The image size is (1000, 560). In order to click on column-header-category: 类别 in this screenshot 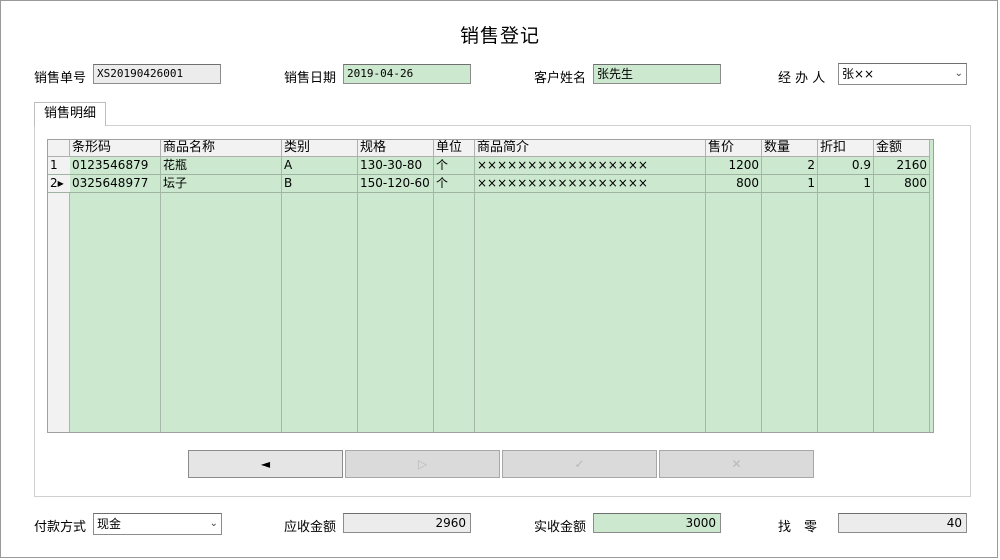, I will do `click(320, 148)`.